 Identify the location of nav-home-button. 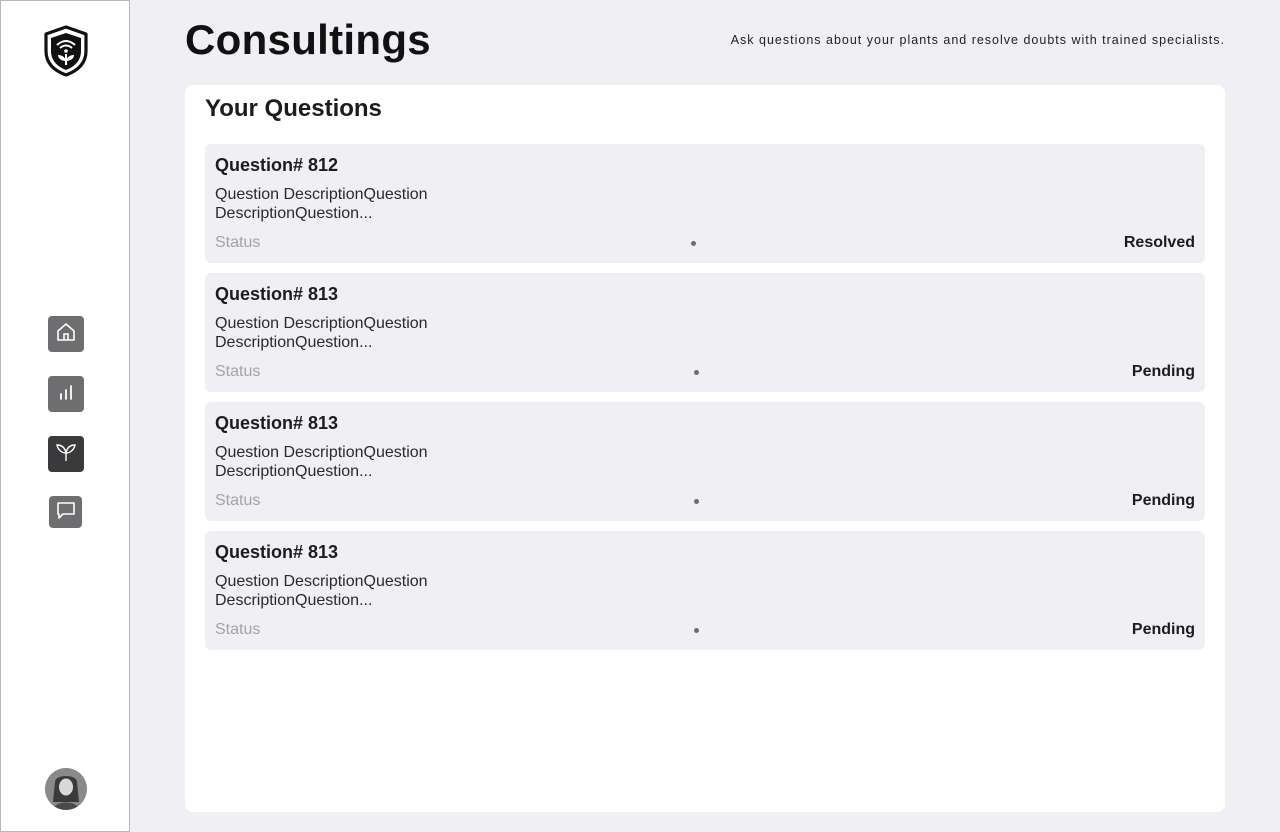
(66, 334).